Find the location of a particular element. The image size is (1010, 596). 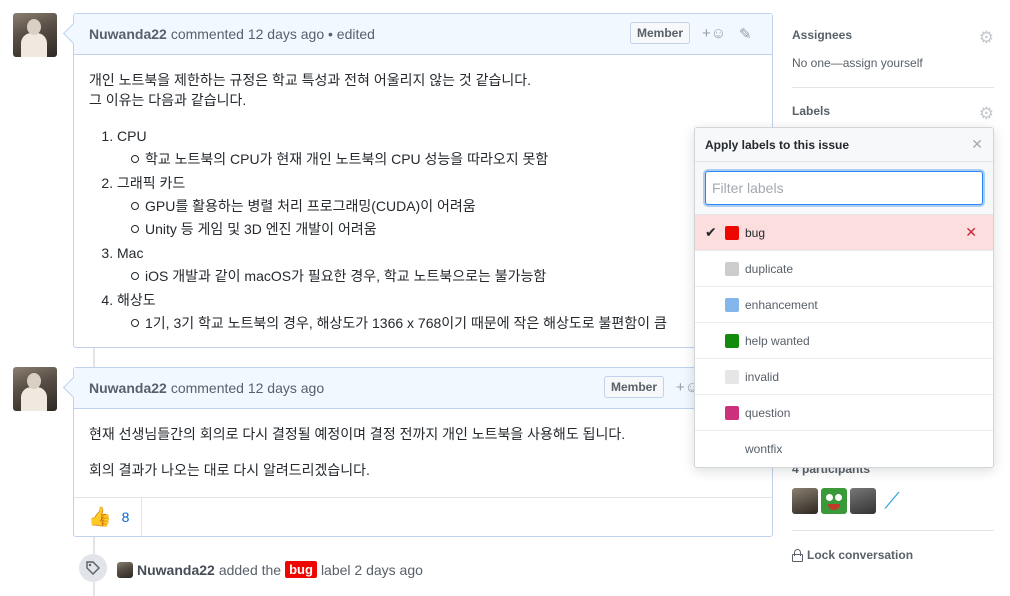

reactions-bar: 👍 8 is located at coordinates (423, 516).